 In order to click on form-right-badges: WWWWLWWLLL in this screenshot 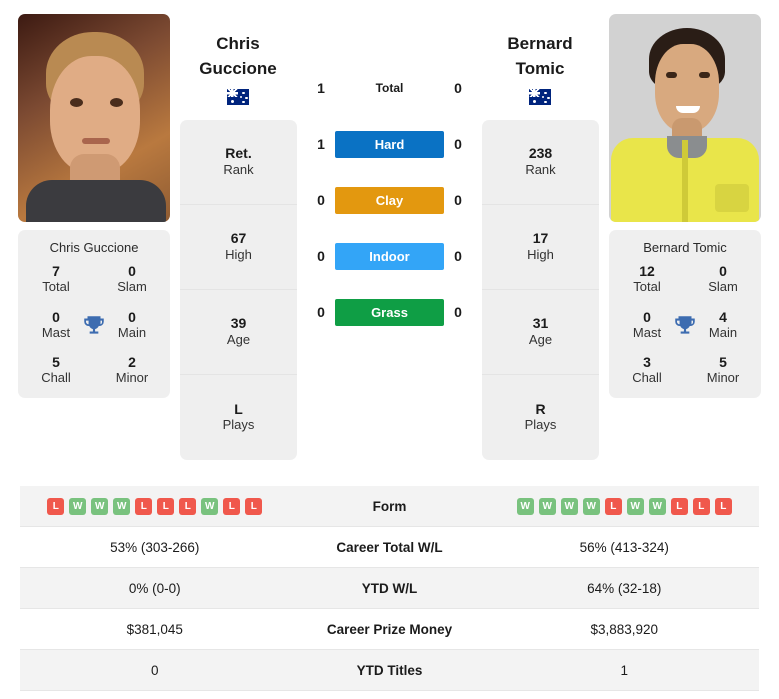, I will do `click(625, 506)`.